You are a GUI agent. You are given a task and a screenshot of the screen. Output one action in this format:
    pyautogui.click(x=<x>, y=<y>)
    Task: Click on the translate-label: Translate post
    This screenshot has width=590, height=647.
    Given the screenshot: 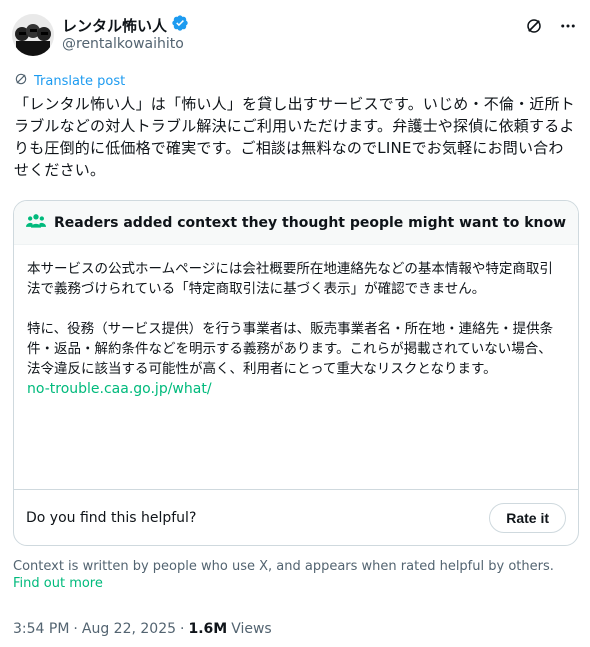 What is the action you would take?
    pyautogui.click(x=79, y=81)
    